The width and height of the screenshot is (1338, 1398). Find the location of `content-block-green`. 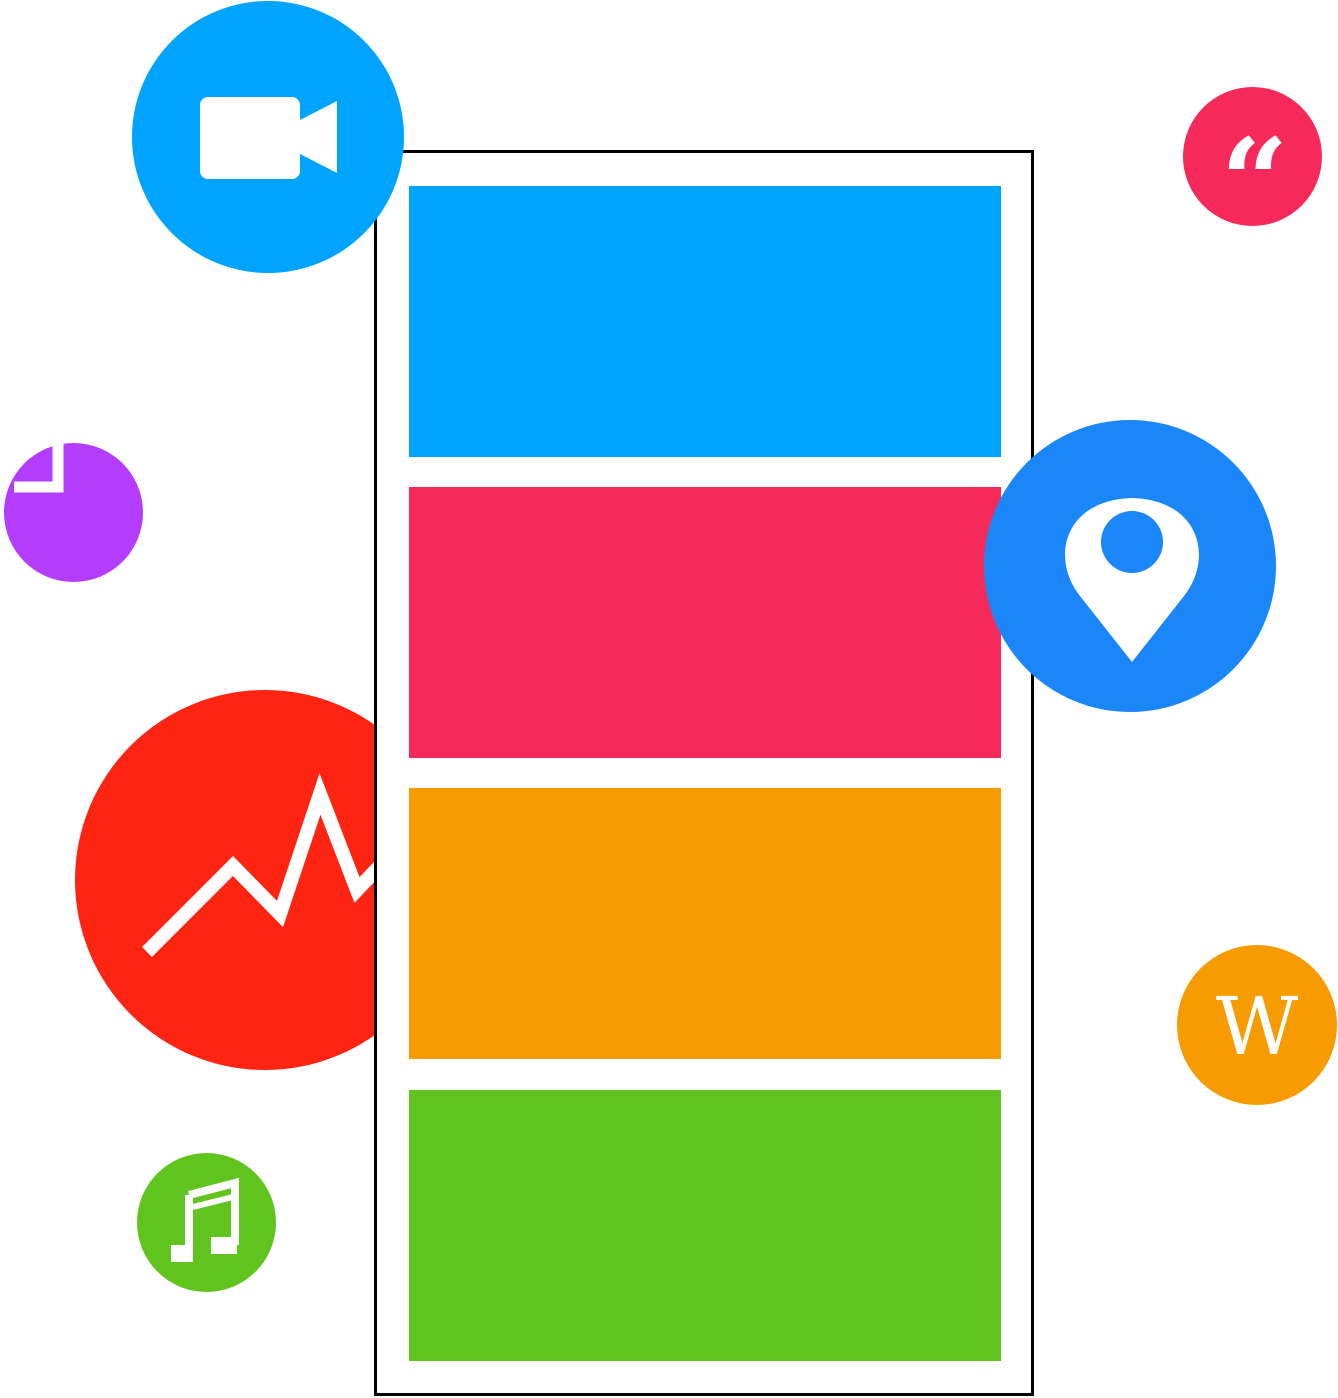

content-block-green is located at coordinates (705, 1225).